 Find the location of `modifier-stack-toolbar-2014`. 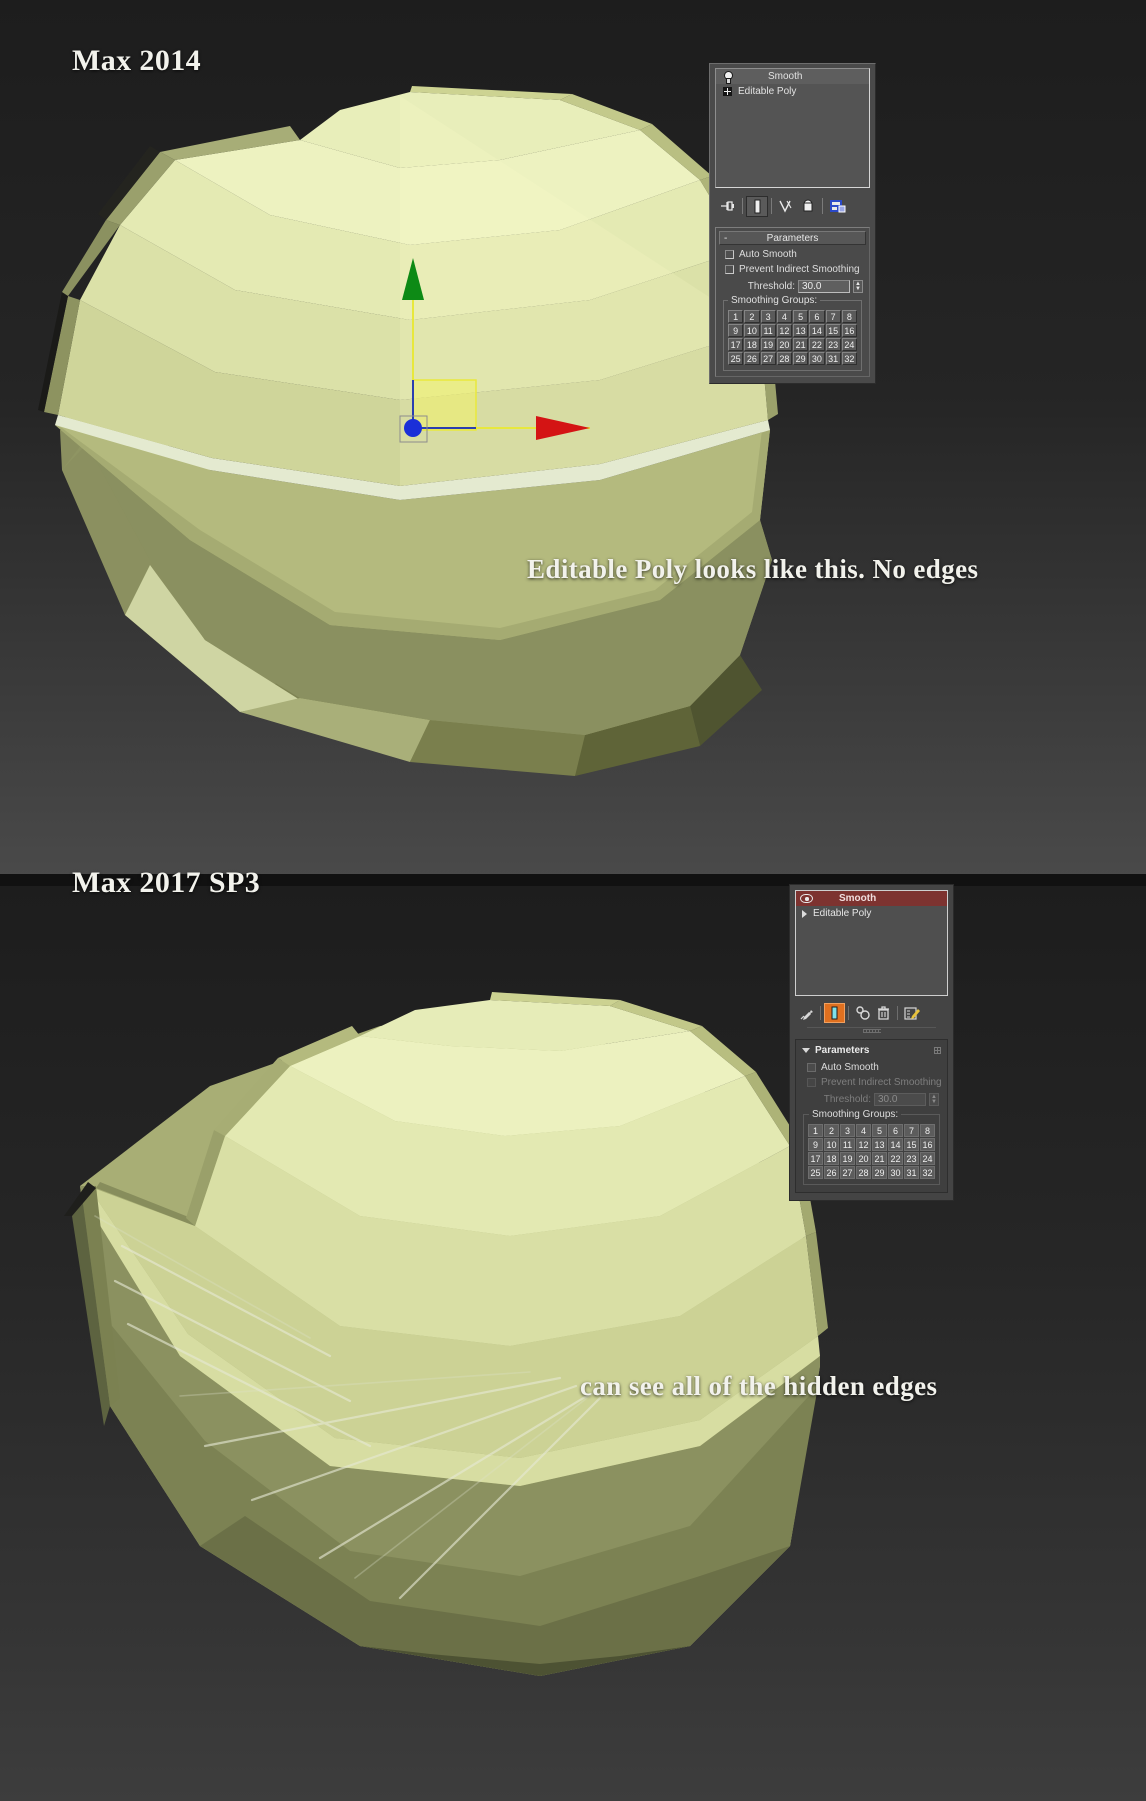

modifier-stack-toolbar-2014 is located at coordinates (792, 206).